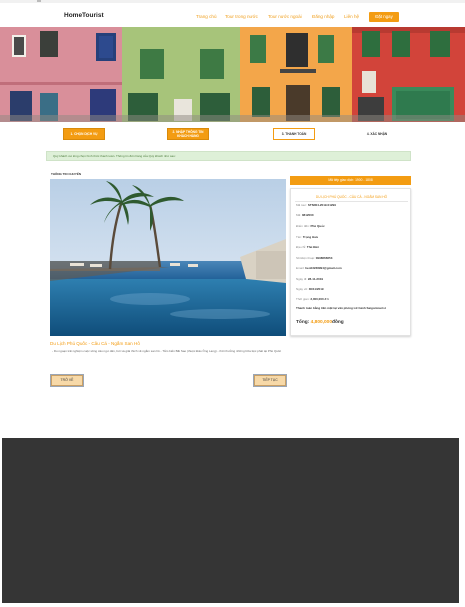 The width and height of the screenshot is (465, 607). Describe the element at coordinates (305, 215) in the screenshot. I see `row-code: Mã: 0812000` at that location.